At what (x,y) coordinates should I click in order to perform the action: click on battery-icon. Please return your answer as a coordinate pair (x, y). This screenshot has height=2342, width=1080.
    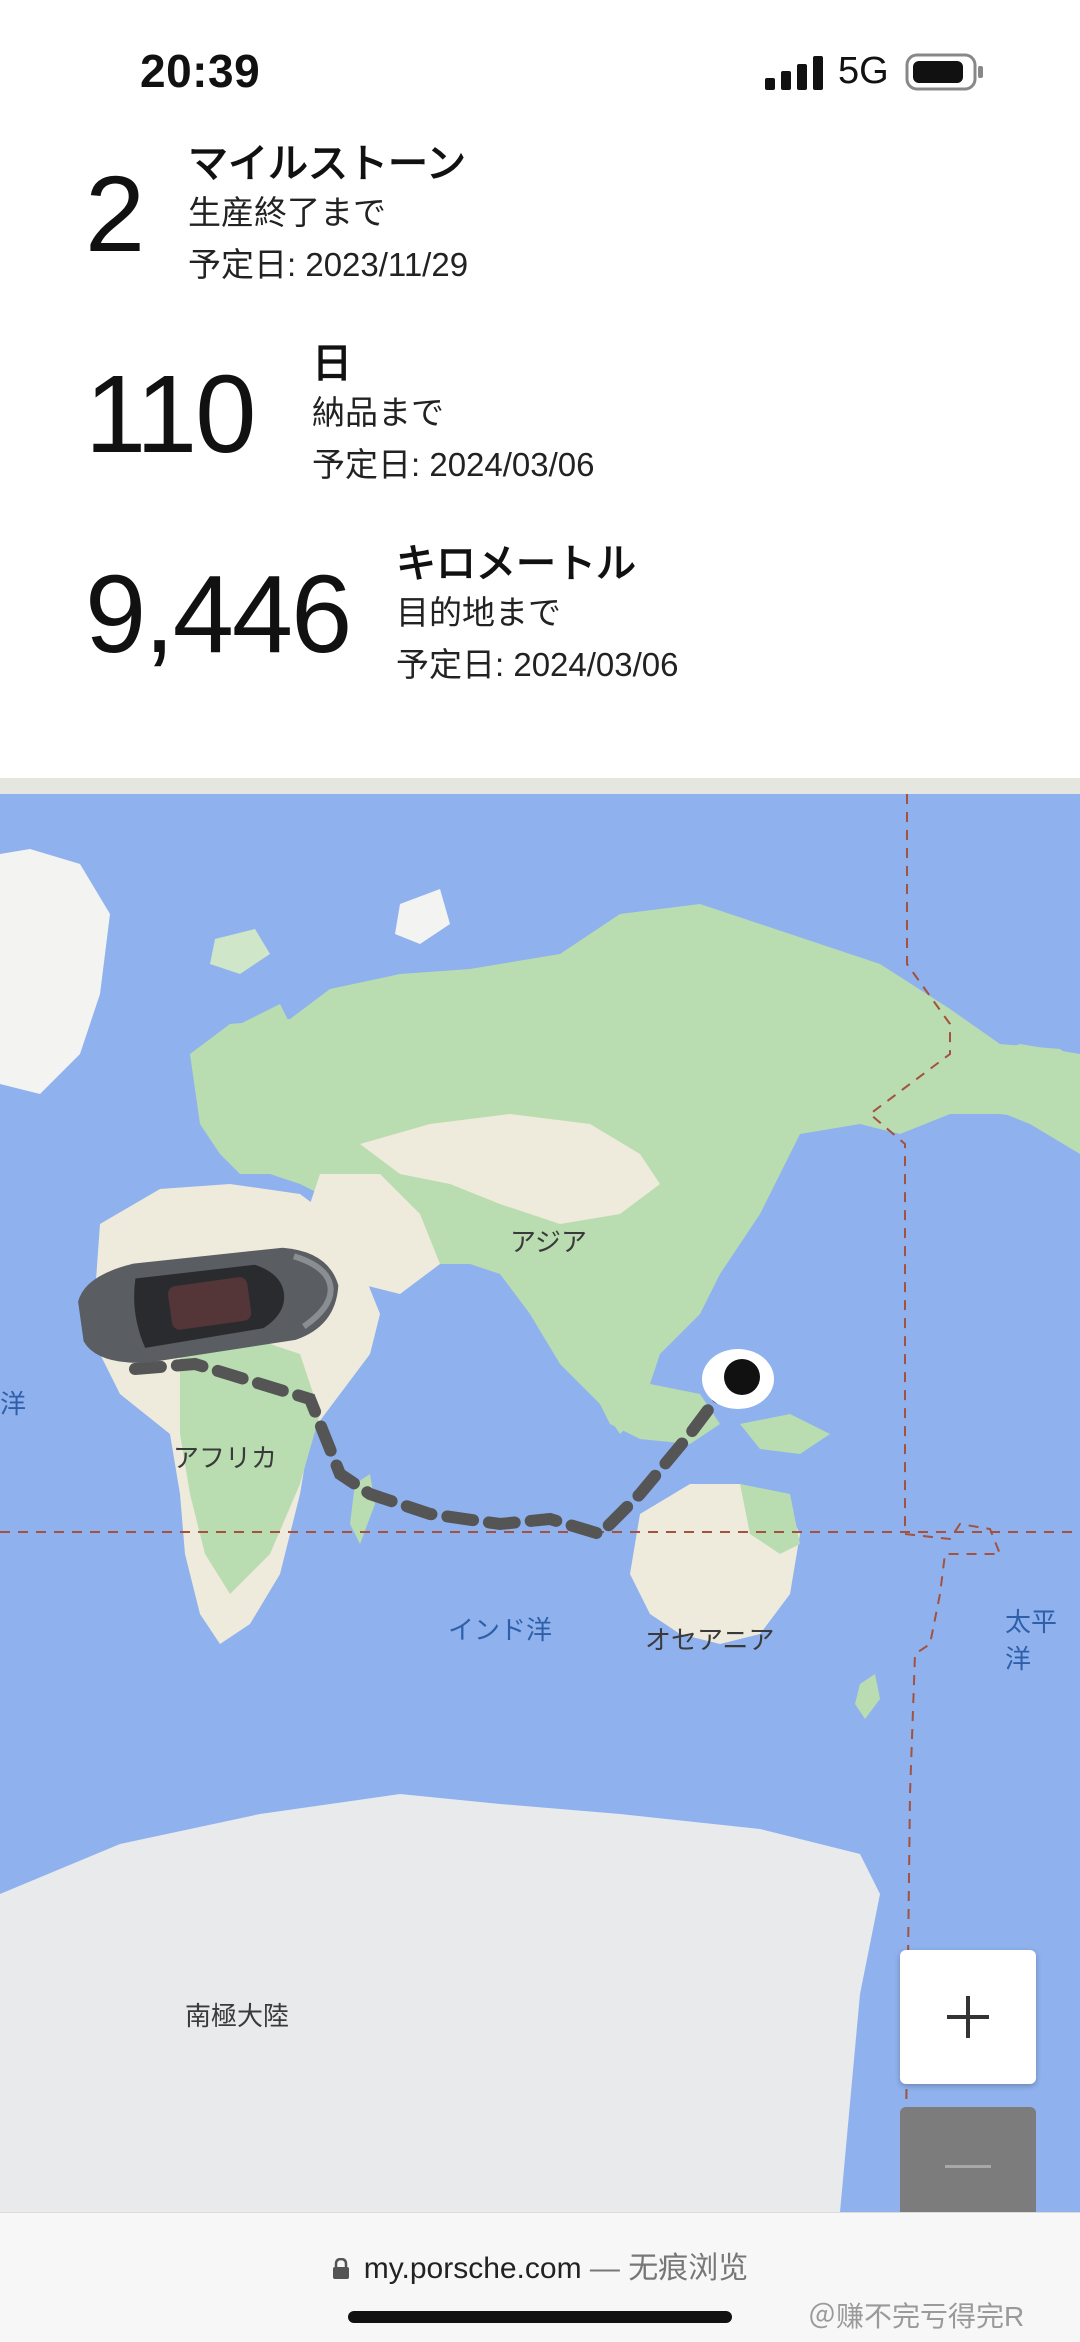
    Looking at the image, I should click on (944, 72).